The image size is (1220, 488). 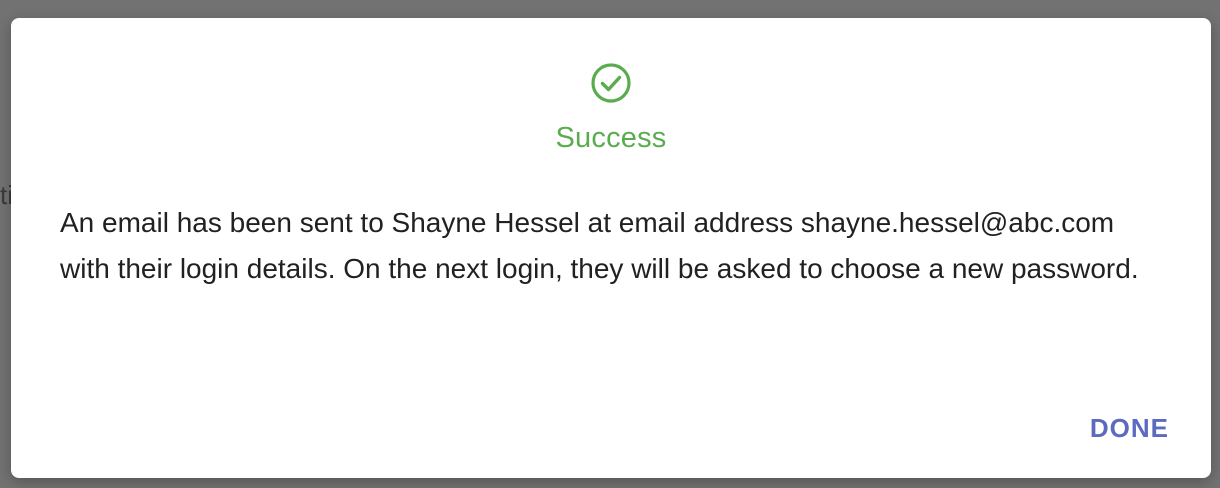 I want to click on success-icon-container, so click(x=611, y=83).